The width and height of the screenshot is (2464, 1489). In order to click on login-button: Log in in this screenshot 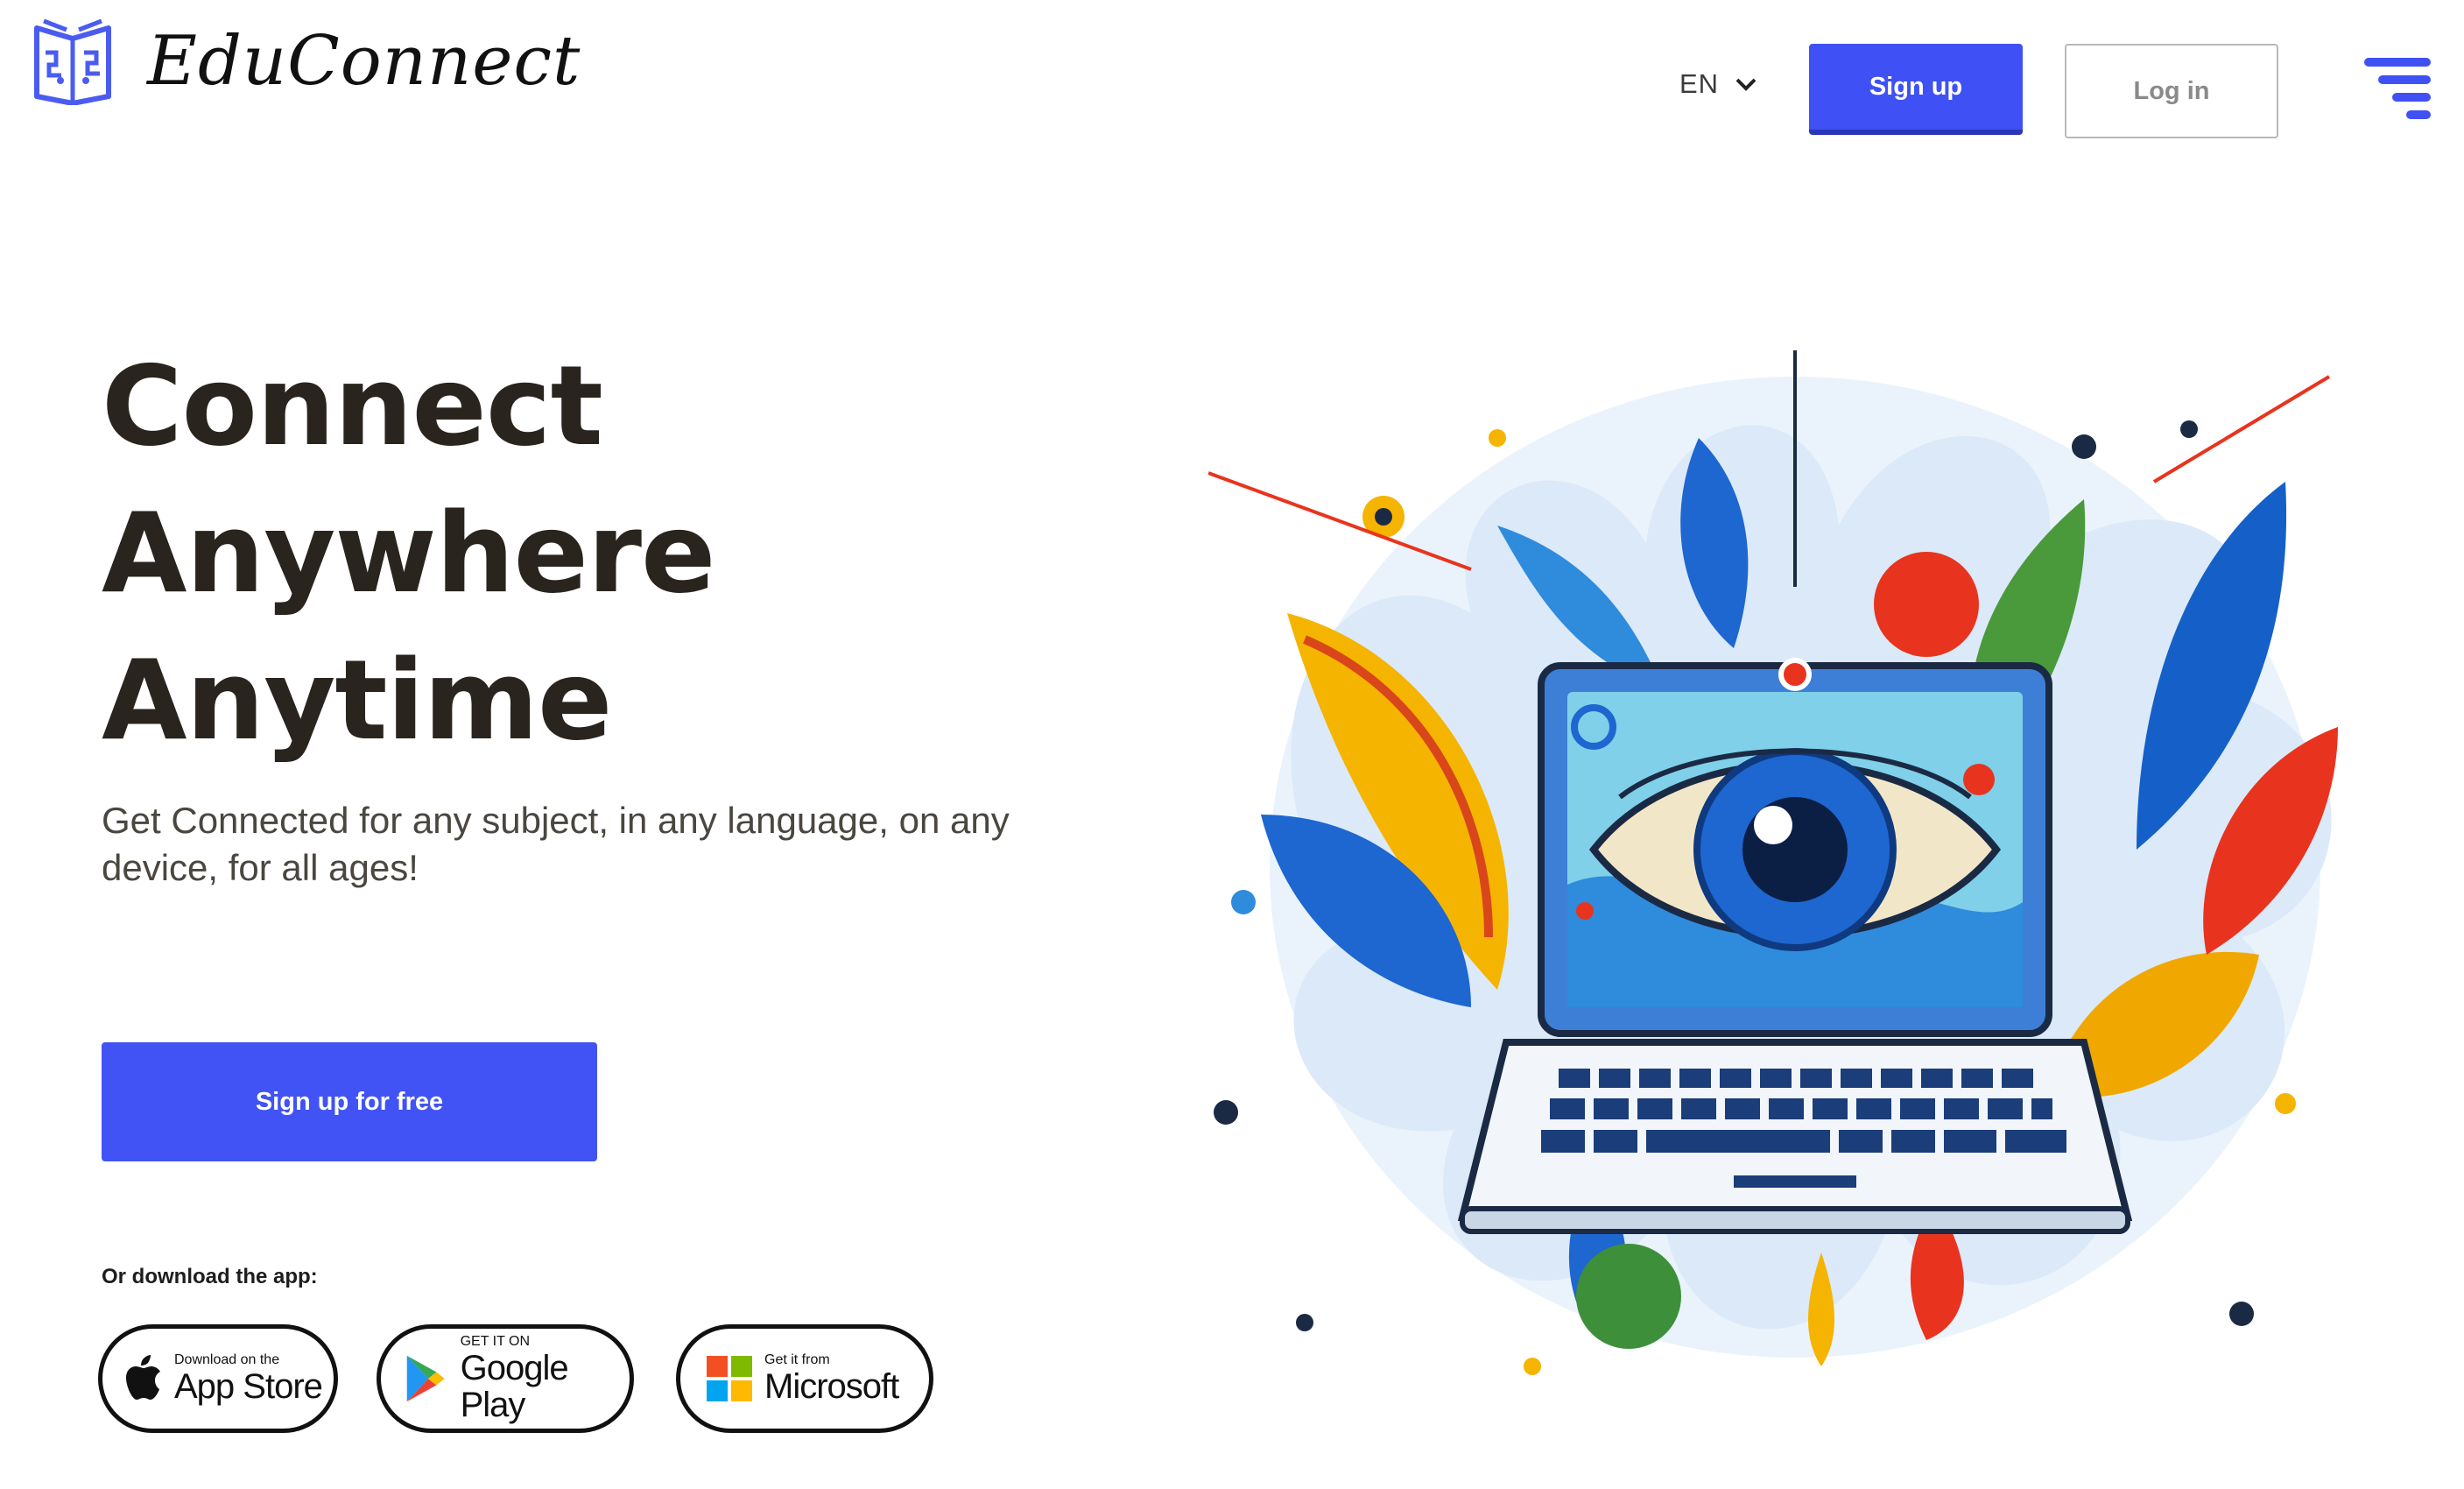, I will do `click(2171, 91)`.